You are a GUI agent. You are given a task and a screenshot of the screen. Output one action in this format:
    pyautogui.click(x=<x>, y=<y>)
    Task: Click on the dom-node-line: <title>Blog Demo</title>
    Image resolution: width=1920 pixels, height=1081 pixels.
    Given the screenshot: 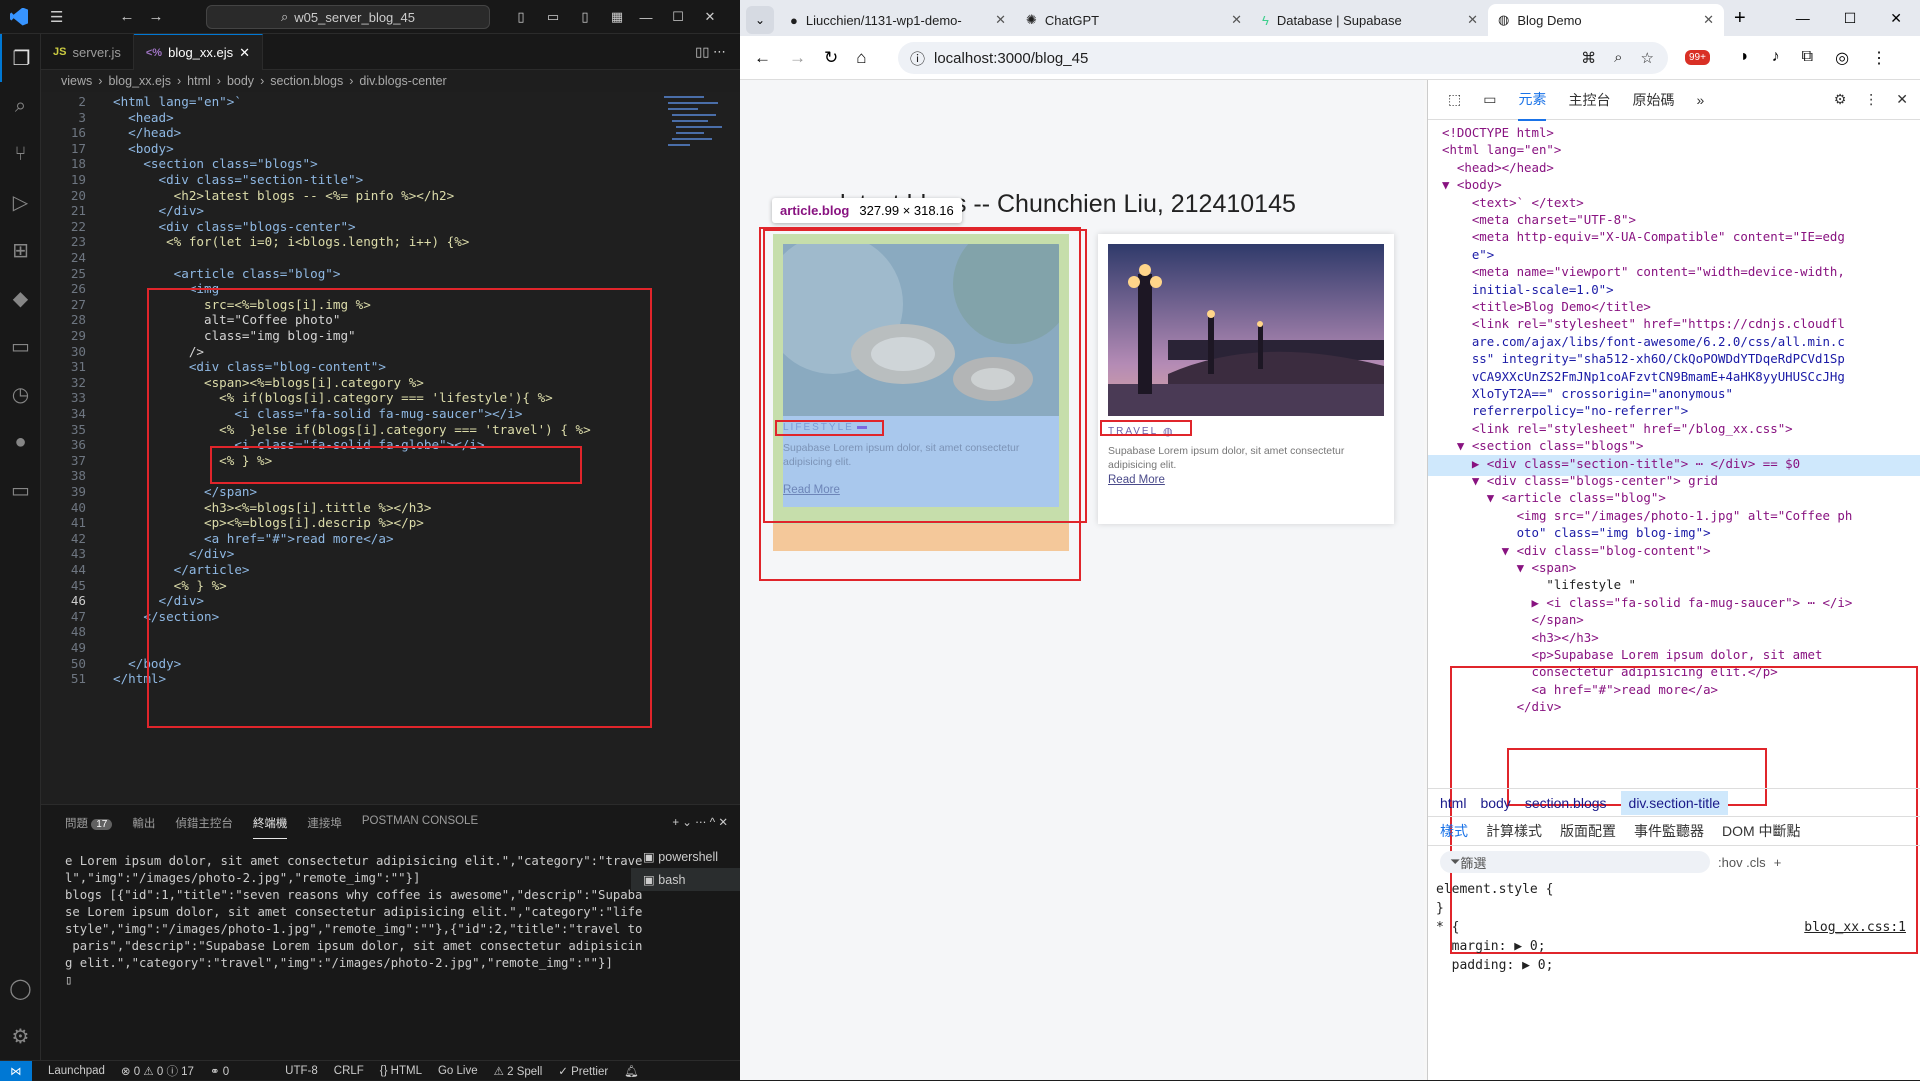 What is the action you would take?
    pyautogui.click(x=1546, y=306)
    